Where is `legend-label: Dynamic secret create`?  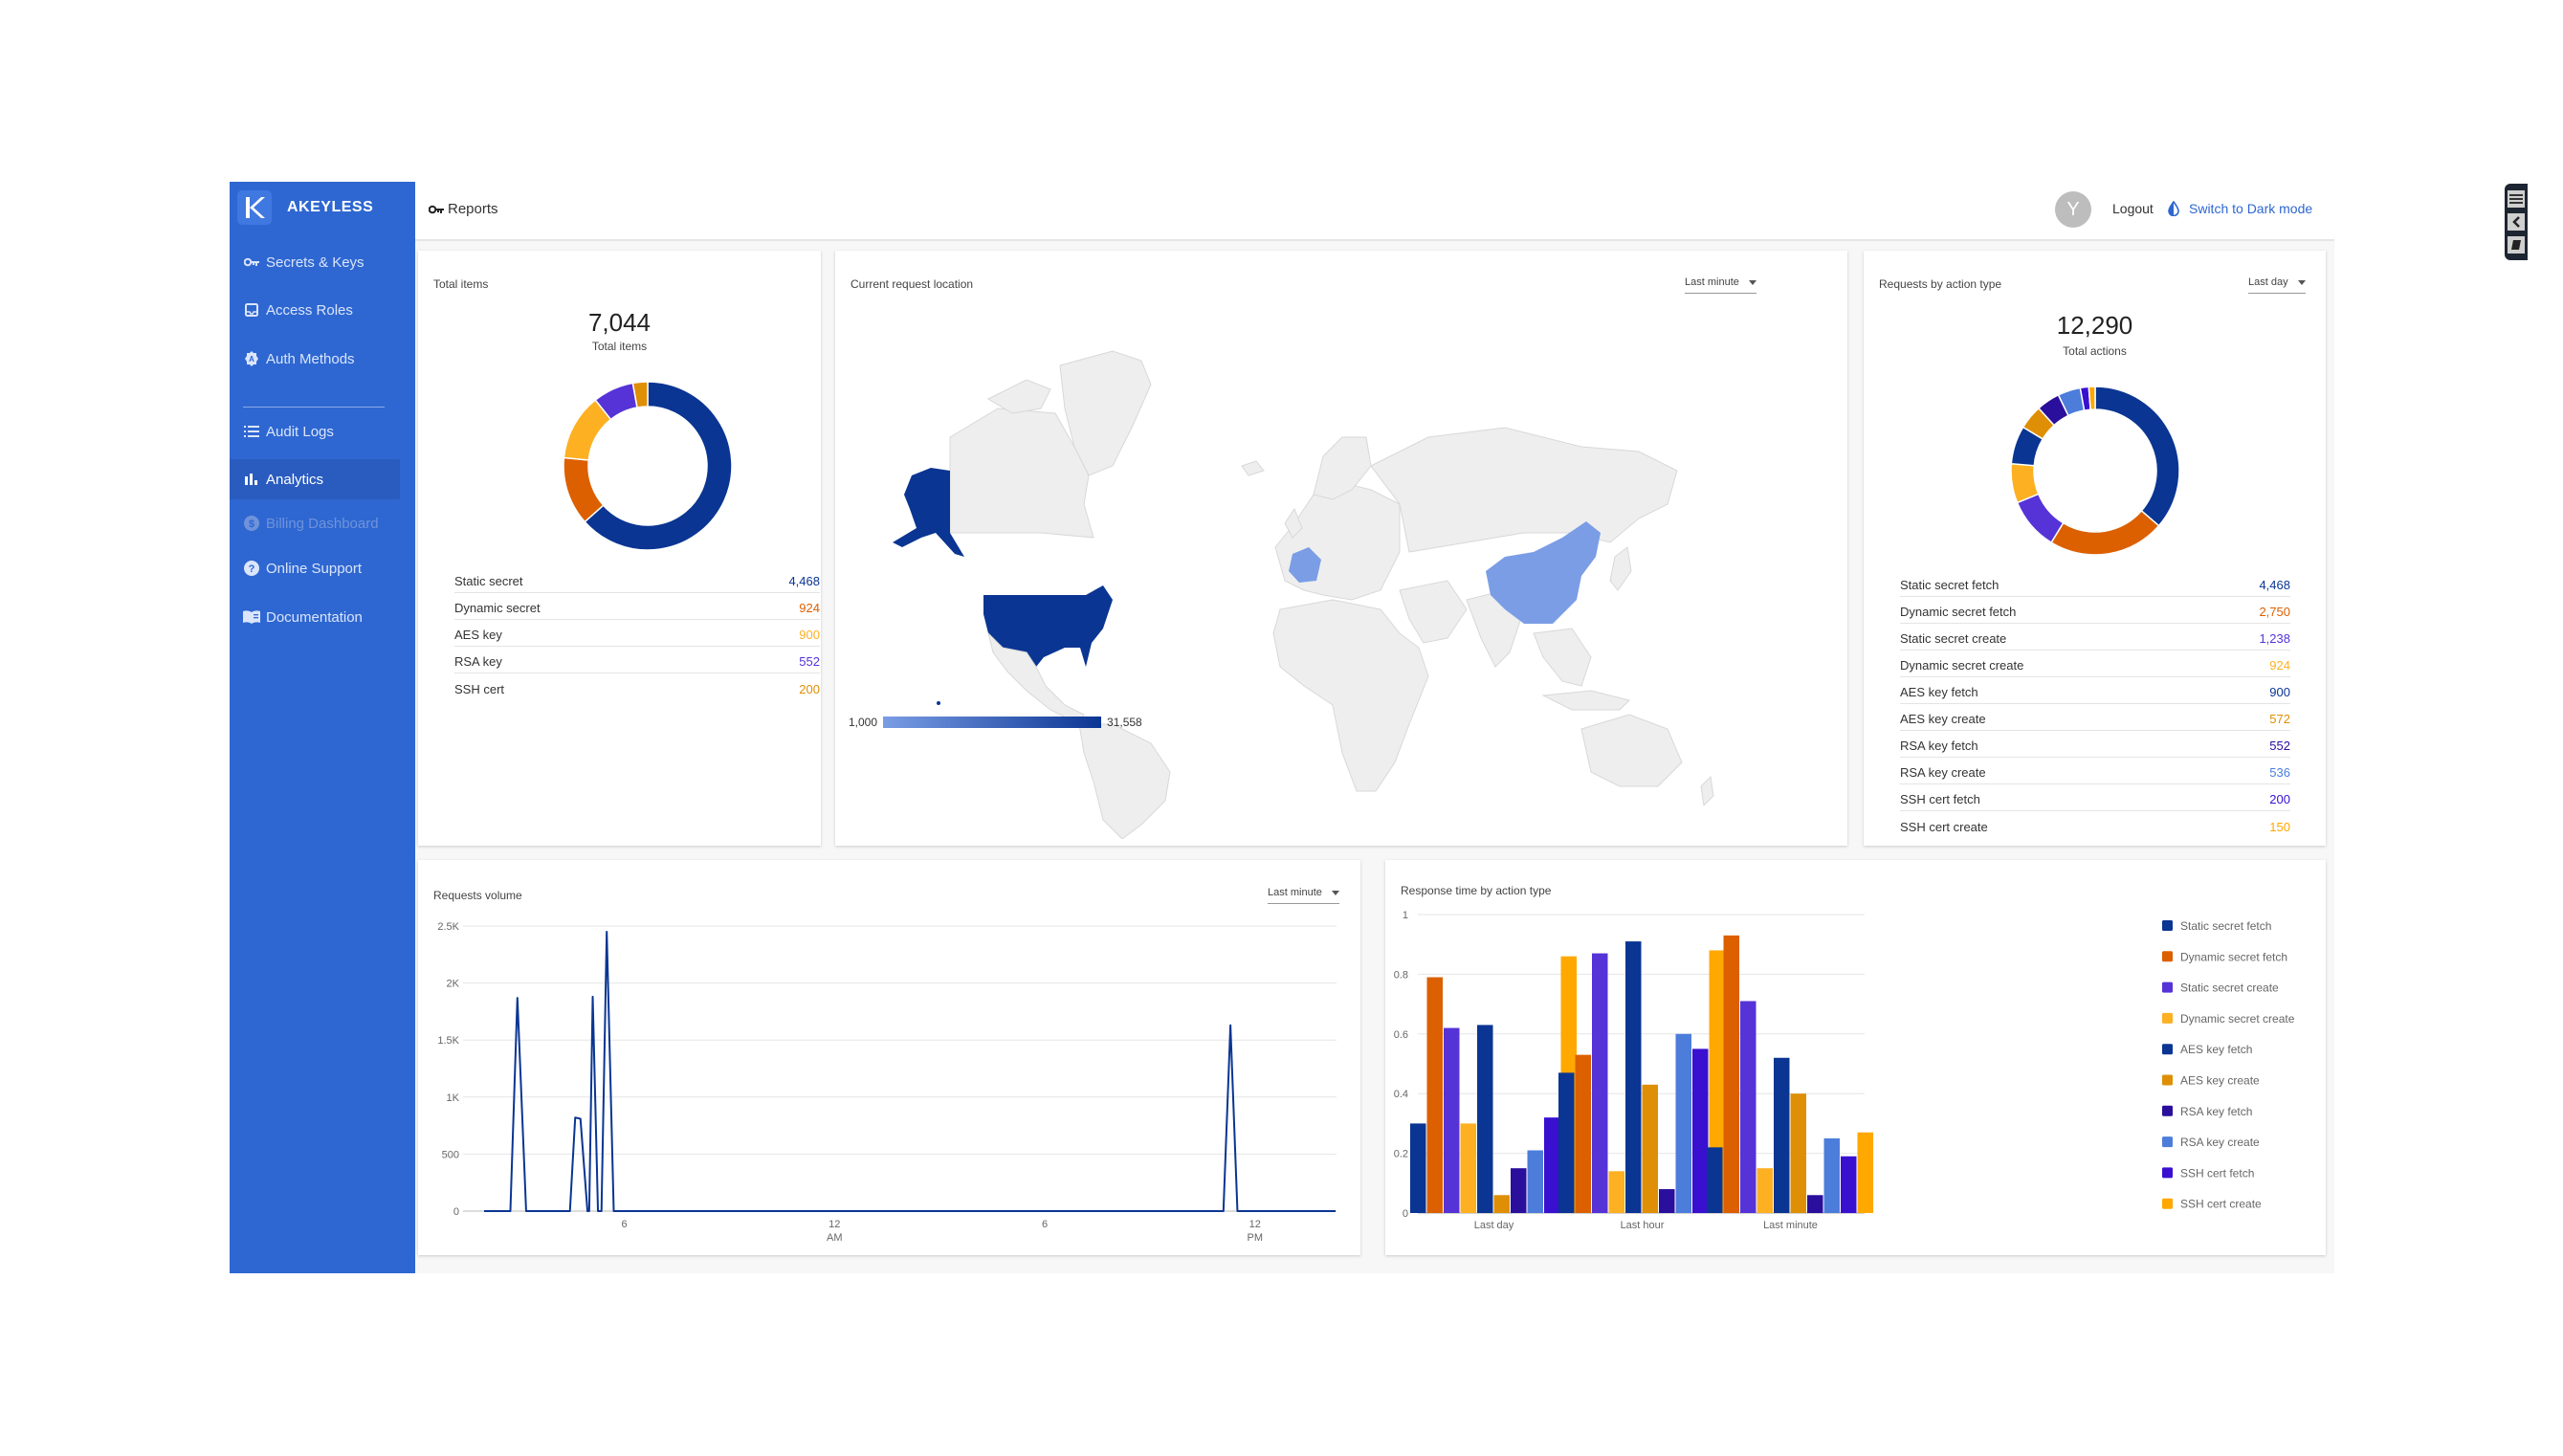
legend-label: Dynamic secret create is located at coordinates (2238, 1019).